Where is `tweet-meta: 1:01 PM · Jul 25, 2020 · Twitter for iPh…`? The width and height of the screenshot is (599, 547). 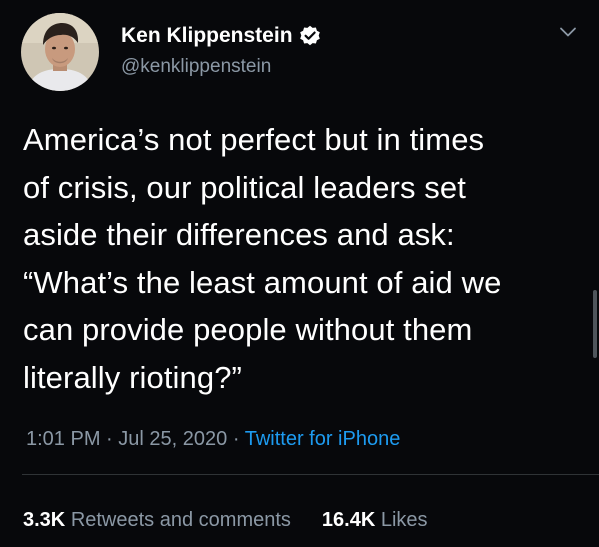 tweet-meta: 1:01 PM · Jul 25, 2020 · Twitter for iPh… is located at coordinates (213, 439).